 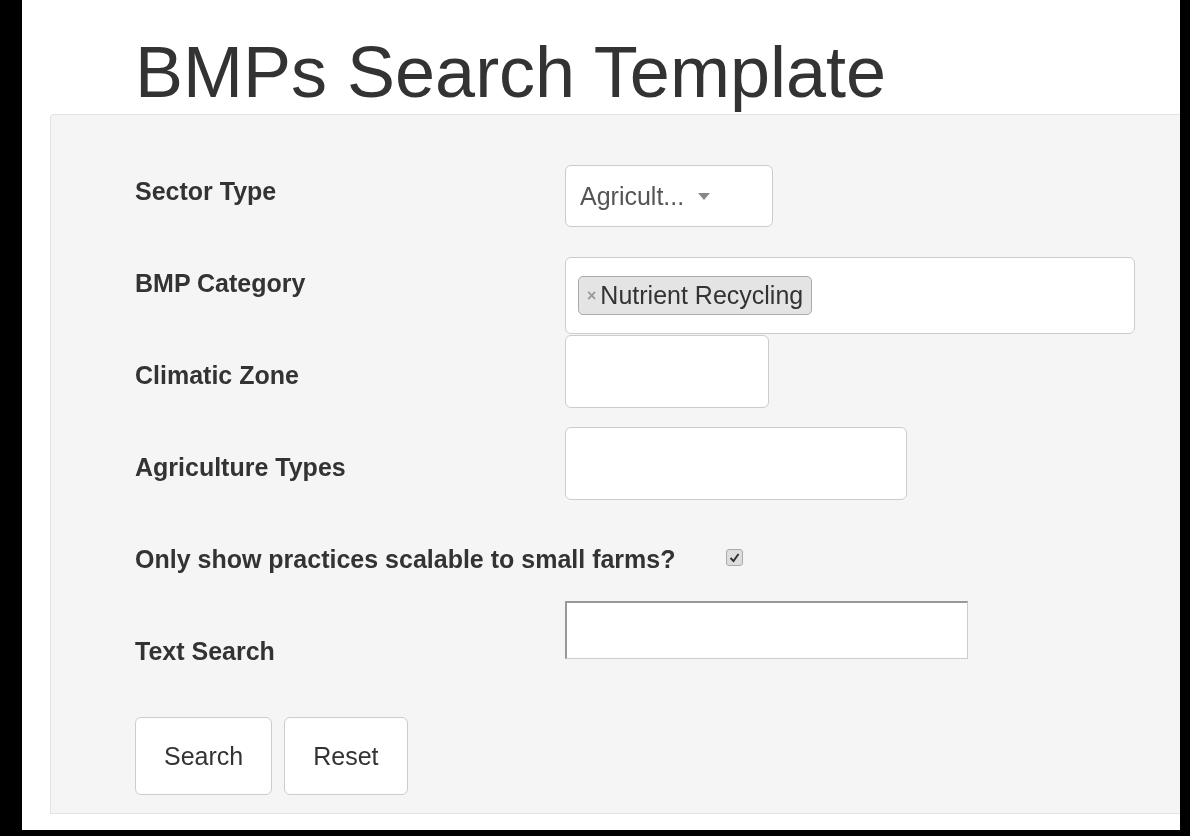 What do you see at coordinates (734, 557) in the screenshot?
I see `checkbox` at bounding box center [734, 557].